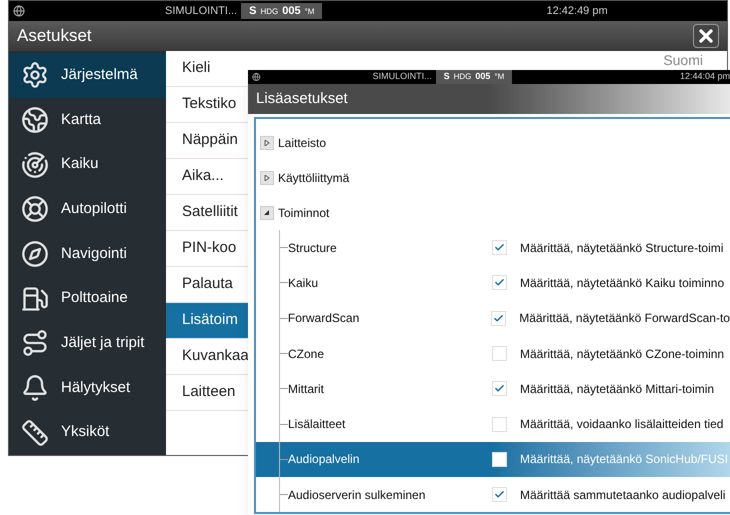  What do you see at coordinates (302, 98) in the screenshot?
I see `dialog-title: Lisäasetukset` at bounding box center [302, 98].